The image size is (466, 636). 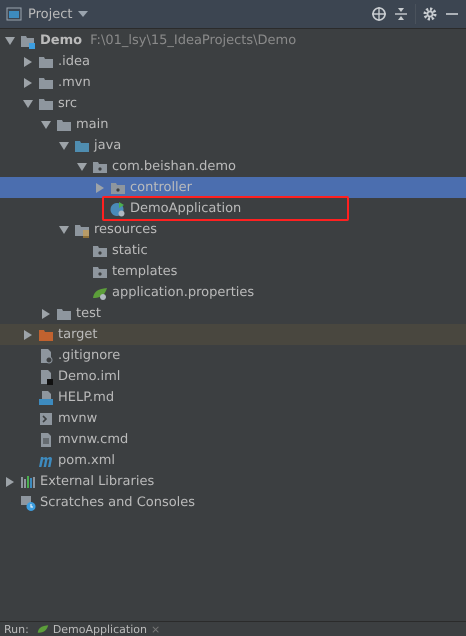 I want to click on item-name: External Libraries, so click(x=97, y=481).